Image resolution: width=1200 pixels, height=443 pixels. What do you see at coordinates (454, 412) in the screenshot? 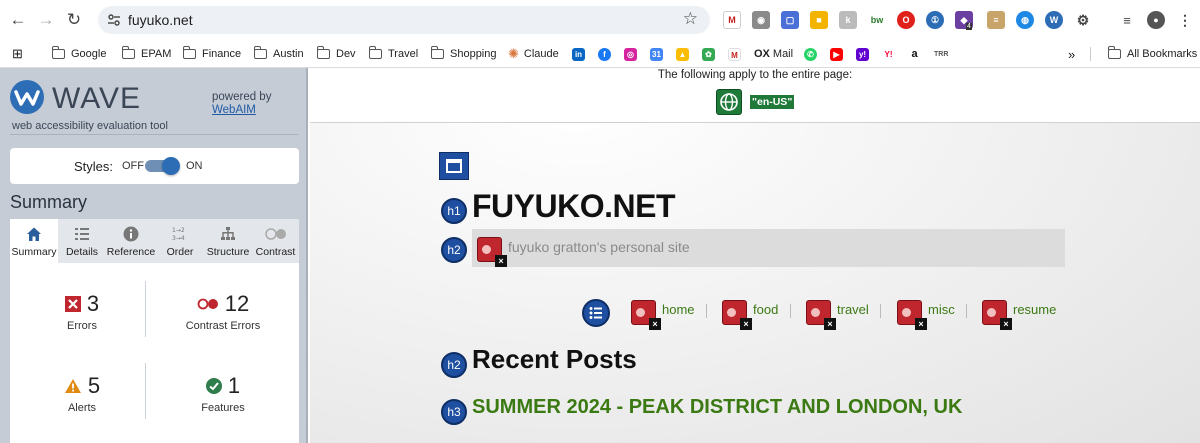
I see `h3-badge-icon: h3` at bounding box center [454, 412].